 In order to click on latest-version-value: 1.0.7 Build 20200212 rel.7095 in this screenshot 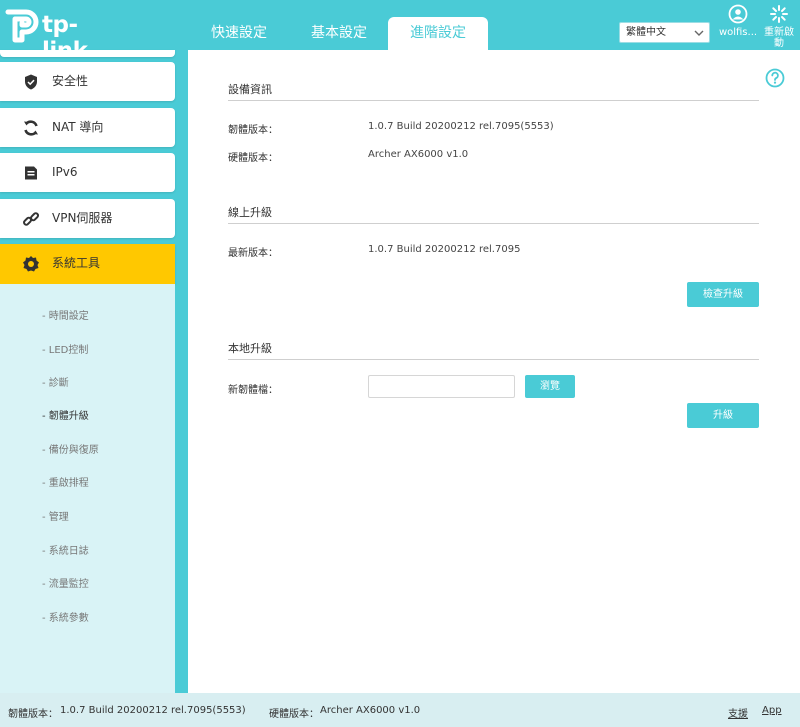, I will do `click(444, 249)`.